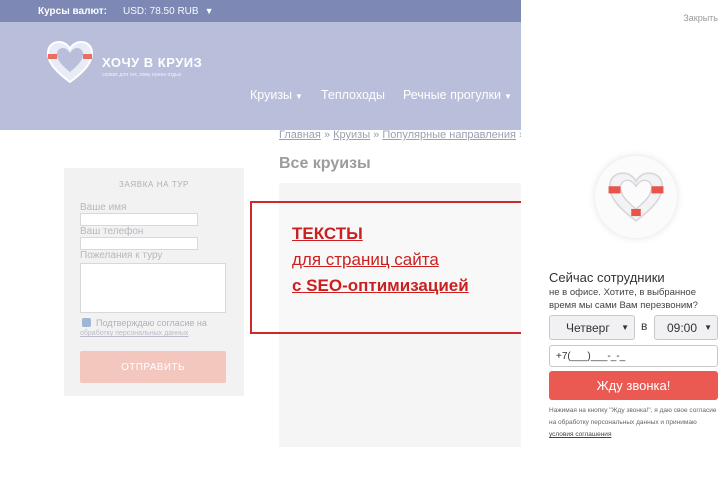 This screenshot has width=720, height=480. I want to click on close-button: Закрыть, so click(700, 18).